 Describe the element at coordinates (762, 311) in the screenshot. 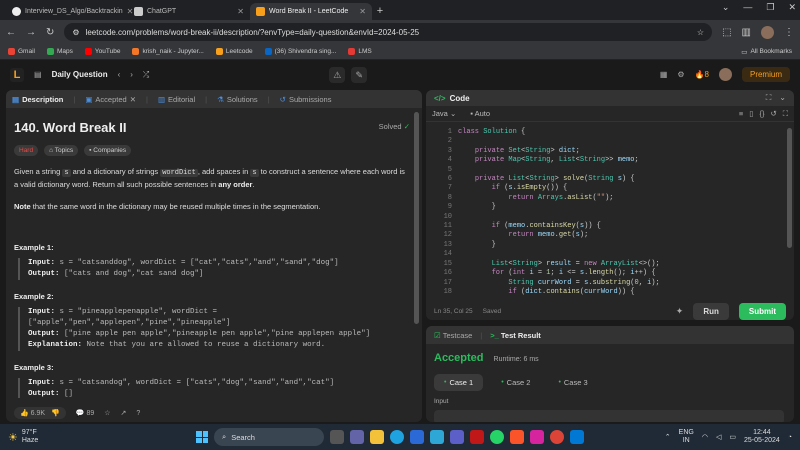

I see `submit-button: Submit` at that location.